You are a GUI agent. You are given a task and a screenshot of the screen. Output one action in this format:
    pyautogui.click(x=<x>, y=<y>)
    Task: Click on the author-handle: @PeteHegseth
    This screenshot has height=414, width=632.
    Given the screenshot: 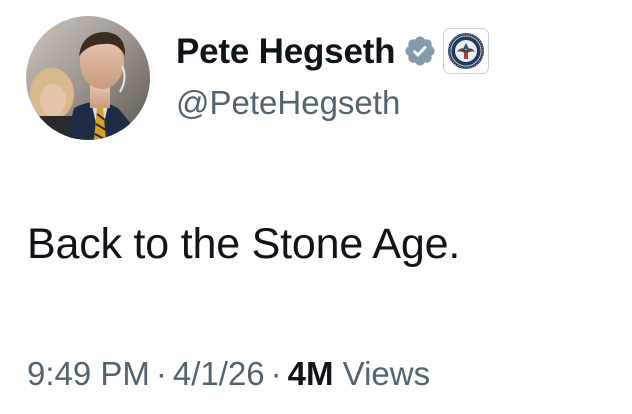 What is the action you would take?
    pyautogui.click(x=288, y=103)
    